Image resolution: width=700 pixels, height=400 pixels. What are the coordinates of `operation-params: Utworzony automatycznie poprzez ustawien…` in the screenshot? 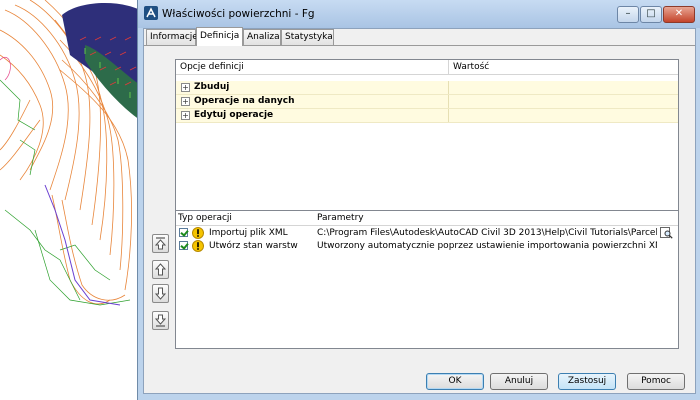 It's located at (487, 246).